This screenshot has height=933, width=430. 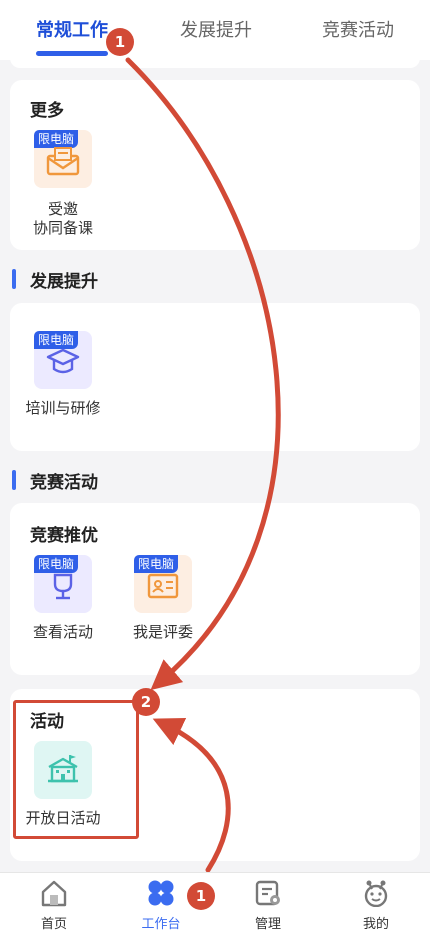 I want to click on app-view-activities: 限电脑, so click(x=63, y=584).